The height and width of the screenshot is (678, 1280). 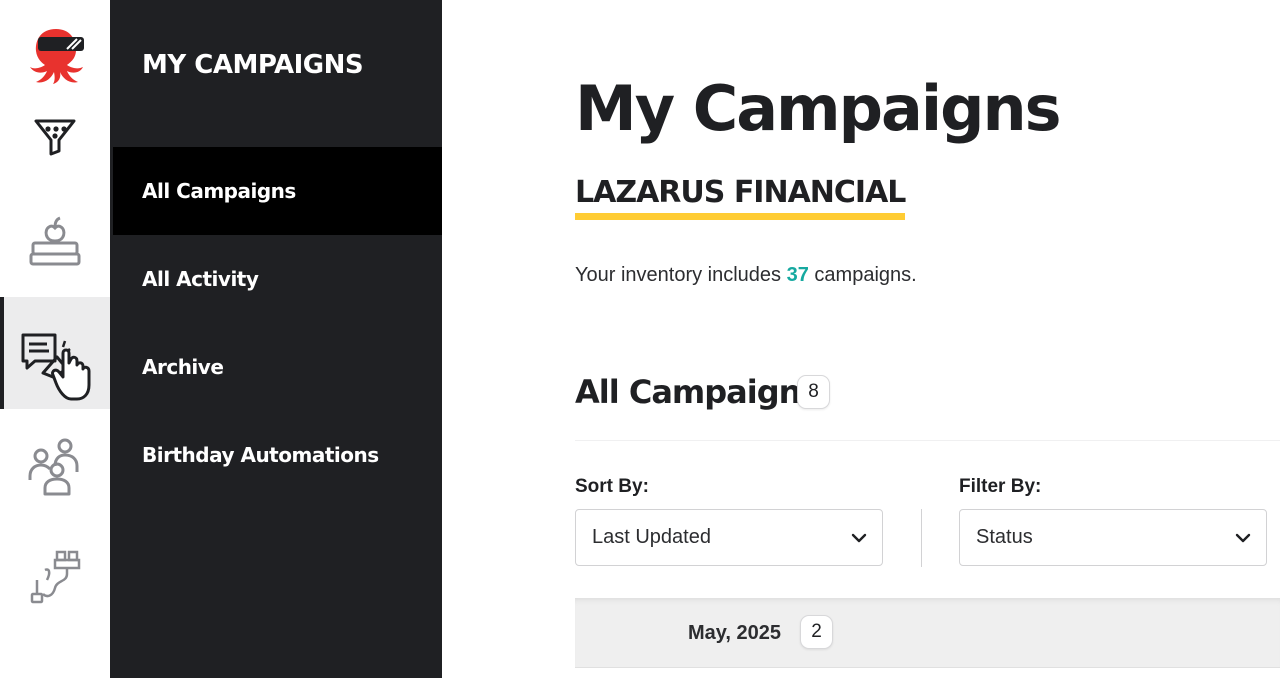 I want to click on people-icon, so click(x=55, y=466).